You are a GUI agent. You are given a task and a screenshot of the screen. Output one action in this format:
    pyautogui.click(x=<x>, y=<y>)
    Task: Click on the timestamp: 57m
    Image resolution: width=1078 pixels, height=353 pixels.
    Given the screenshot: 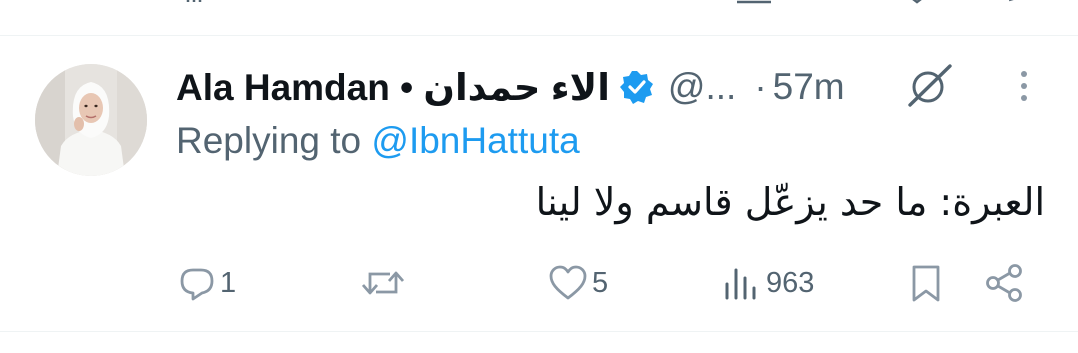 What is the action you would take?
    pyautogui.click(x=809, y=87)
    